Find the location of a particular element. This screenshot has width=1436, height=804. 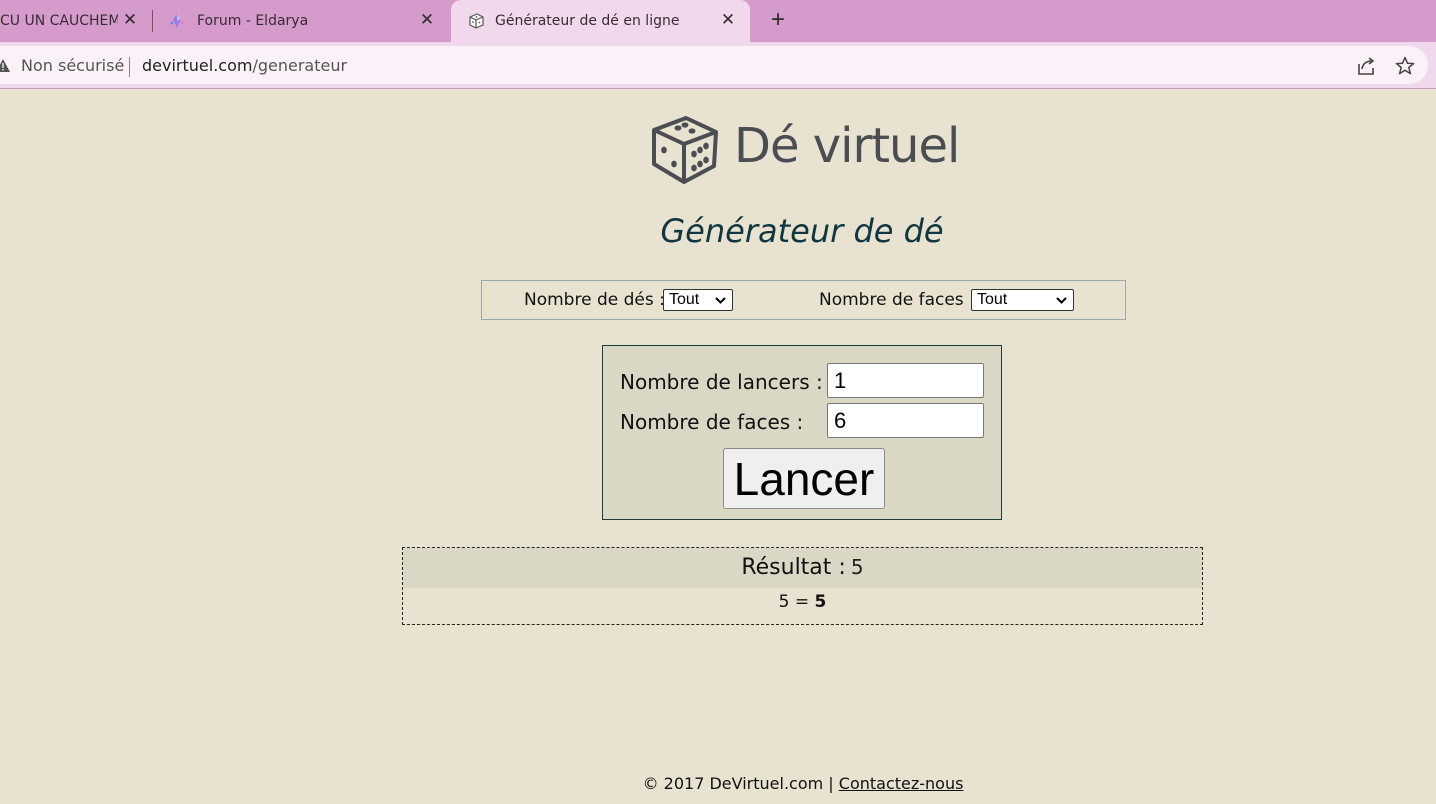

browser-tab-bar: CU UN CAUCHEMAR ✕ Forum - Eldarya ✕ Géné is located at coordinates (718, 21).